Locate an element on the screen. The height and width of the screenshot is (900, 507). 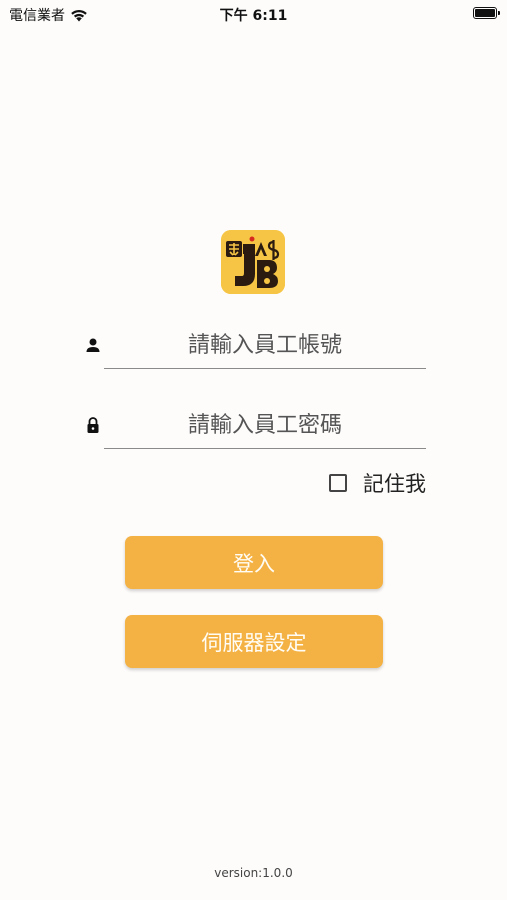
battery-icon is located at coordinates (486, 13).